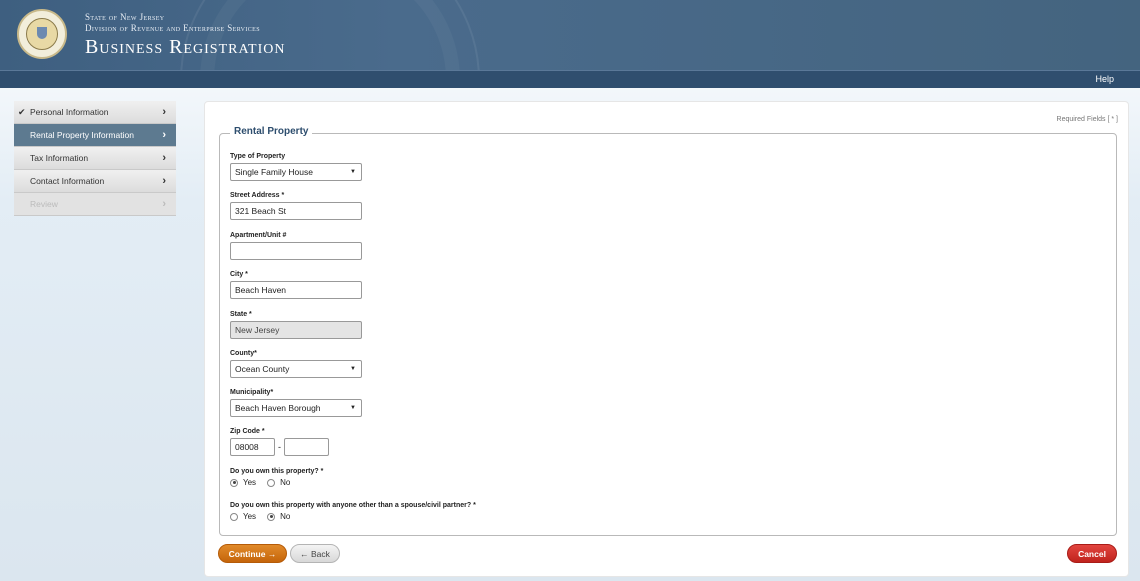  I want to click on field-label: State *, so click(241, 314).